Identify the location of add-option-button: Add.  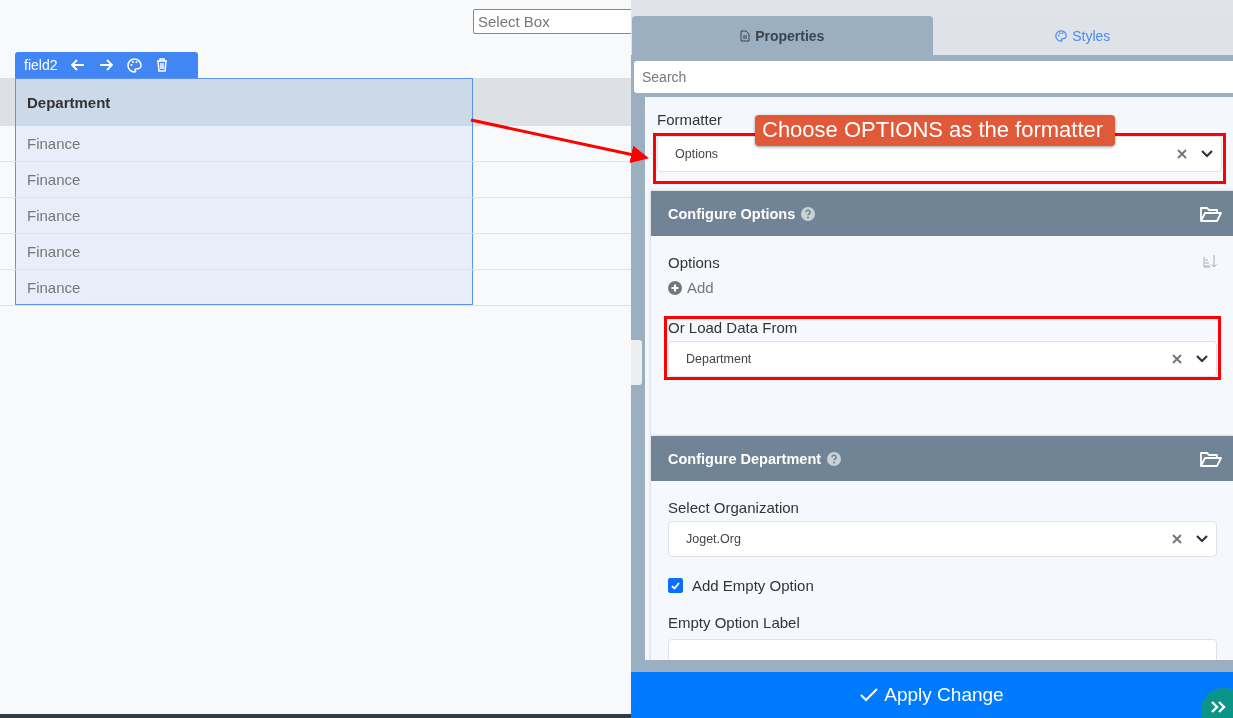
(691, 287).